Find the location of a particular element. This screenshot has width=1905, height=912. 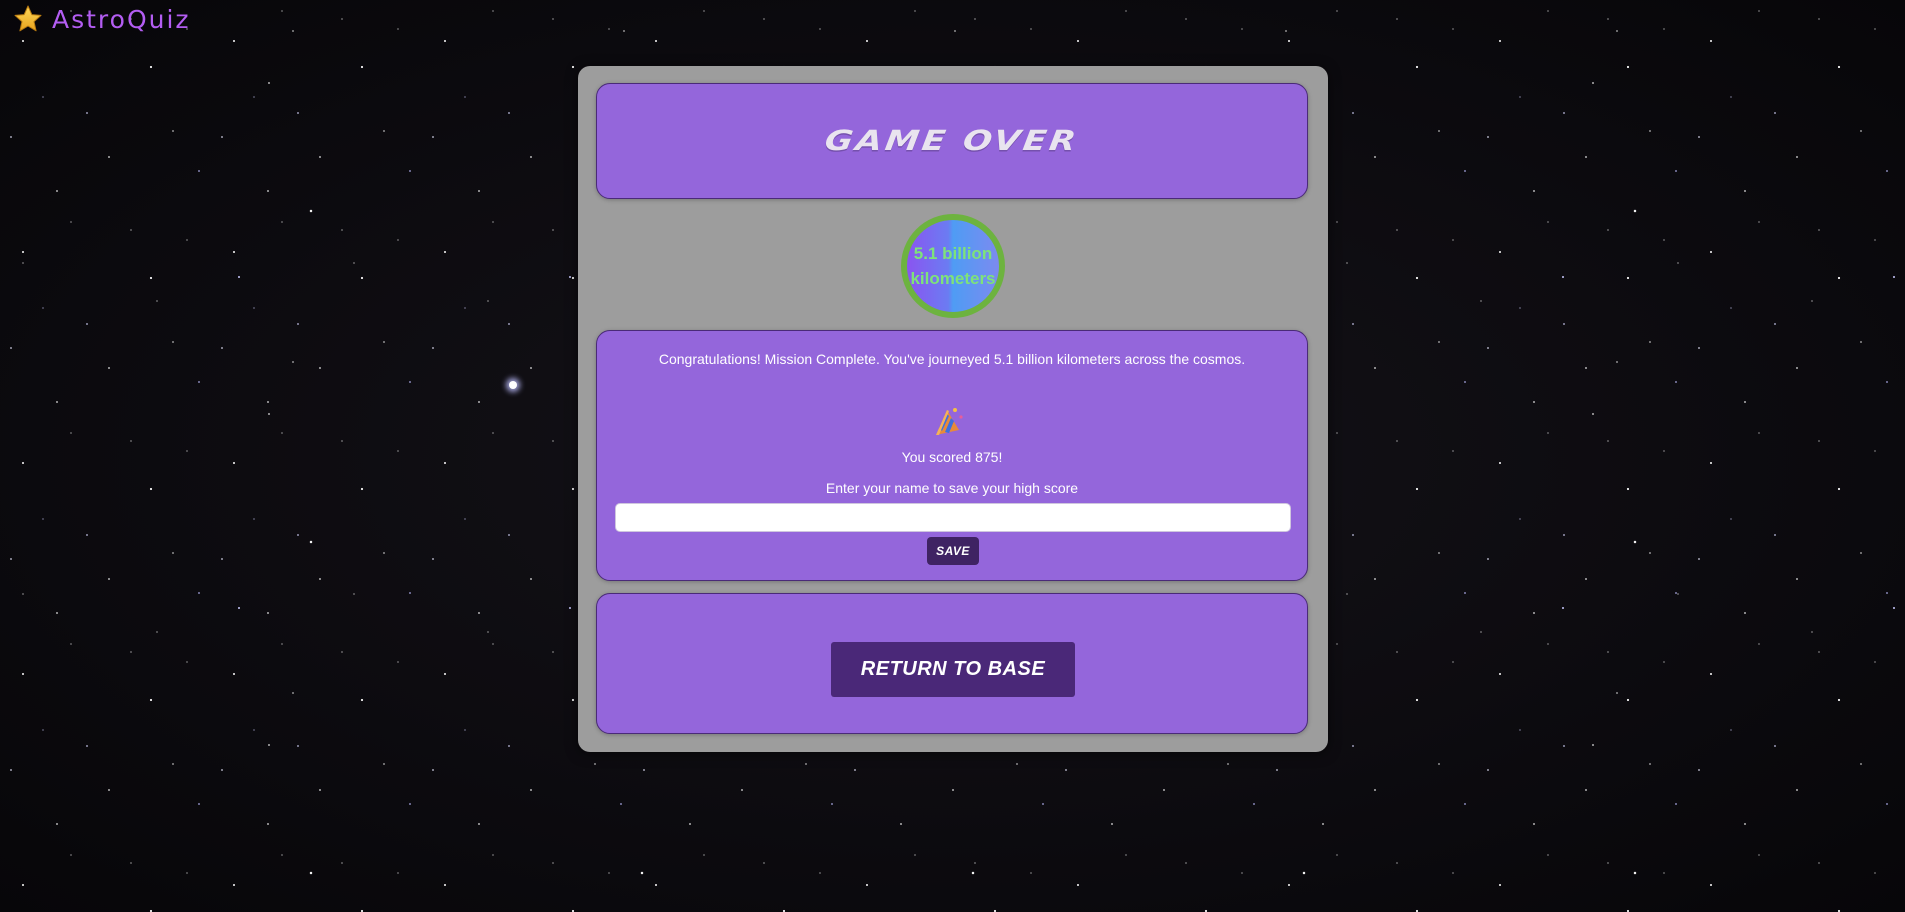

return-to-base-button: RETURN TO BASE is located at coordinates (953, 669).